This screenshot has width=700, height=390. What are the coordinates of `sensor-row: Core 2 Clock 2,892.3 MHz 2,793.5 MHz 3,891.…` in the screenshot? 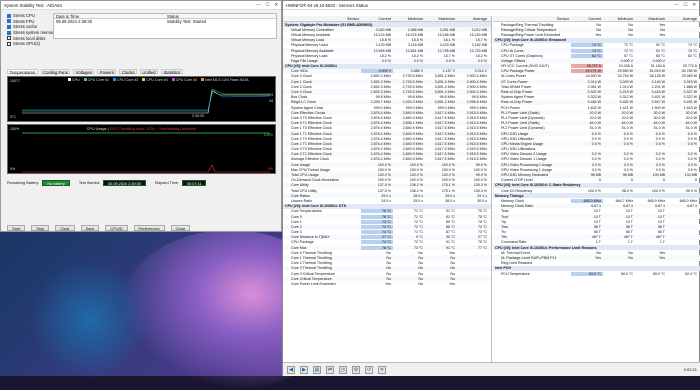 It's located at (387, 86).